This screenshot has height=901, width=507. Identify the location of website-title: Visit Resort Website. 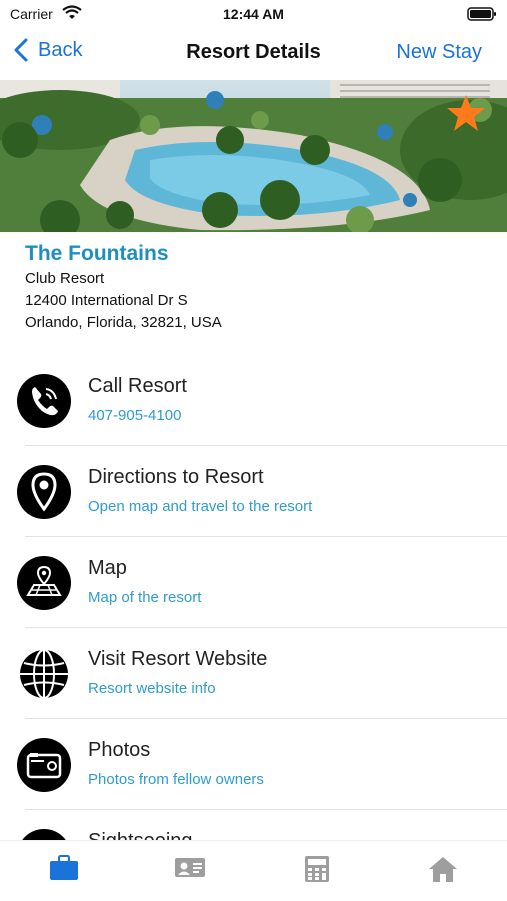
(178, 659).